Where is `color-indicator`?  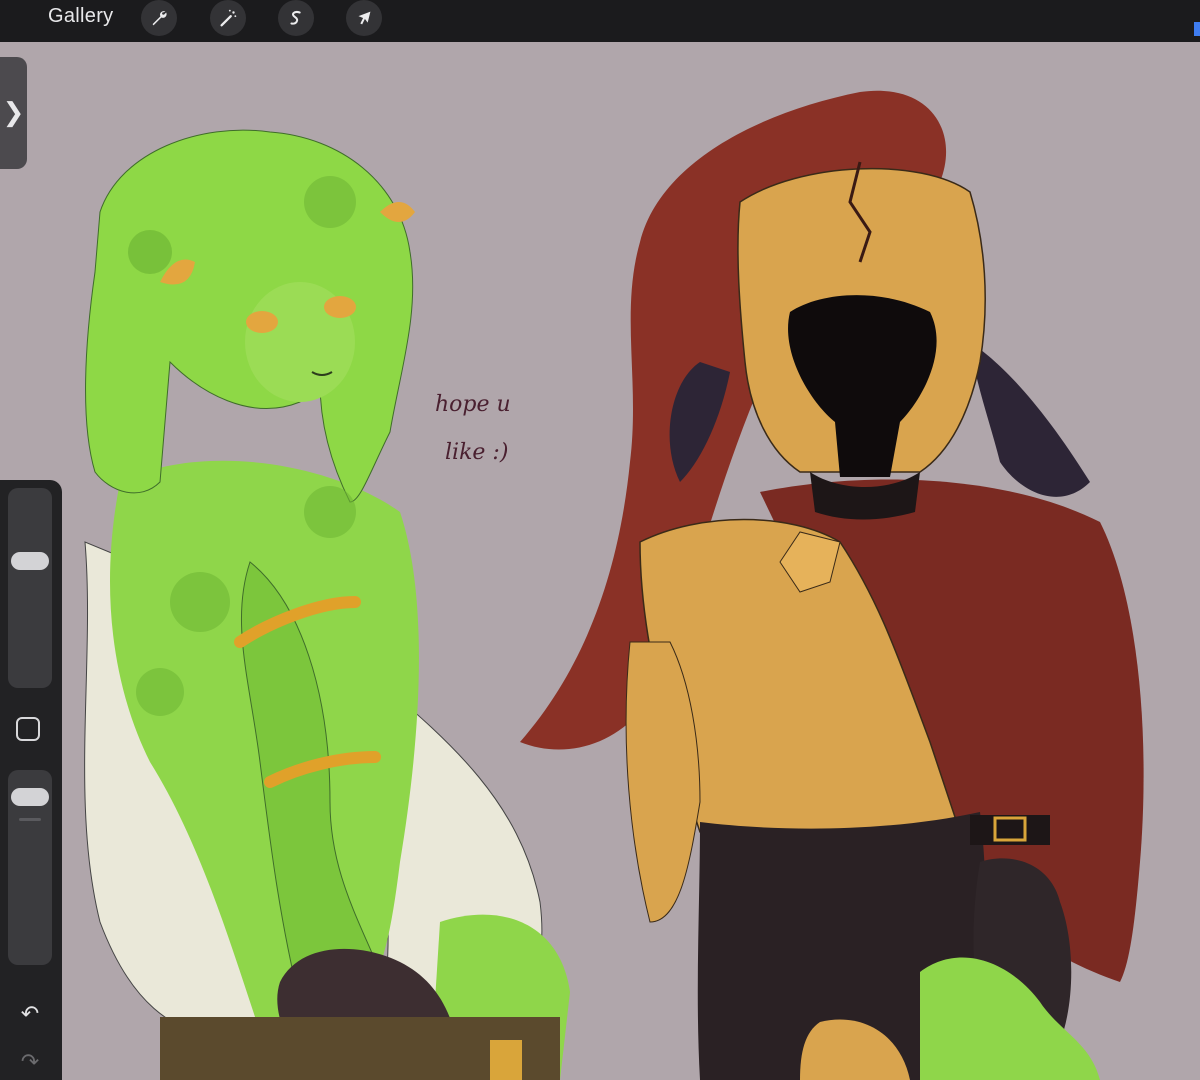 color-indicator is located at coordinates (1197, 29).